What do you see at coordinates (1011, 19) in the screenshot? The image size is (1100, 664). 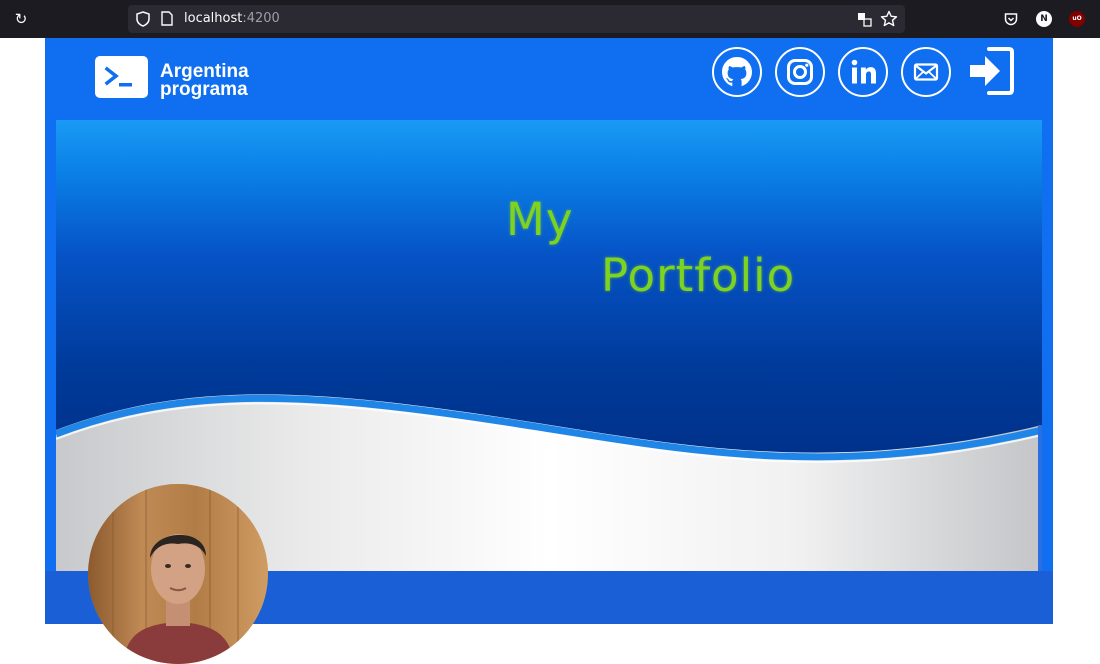 I see `pocket-icon` at bounding box center [1011, 19].